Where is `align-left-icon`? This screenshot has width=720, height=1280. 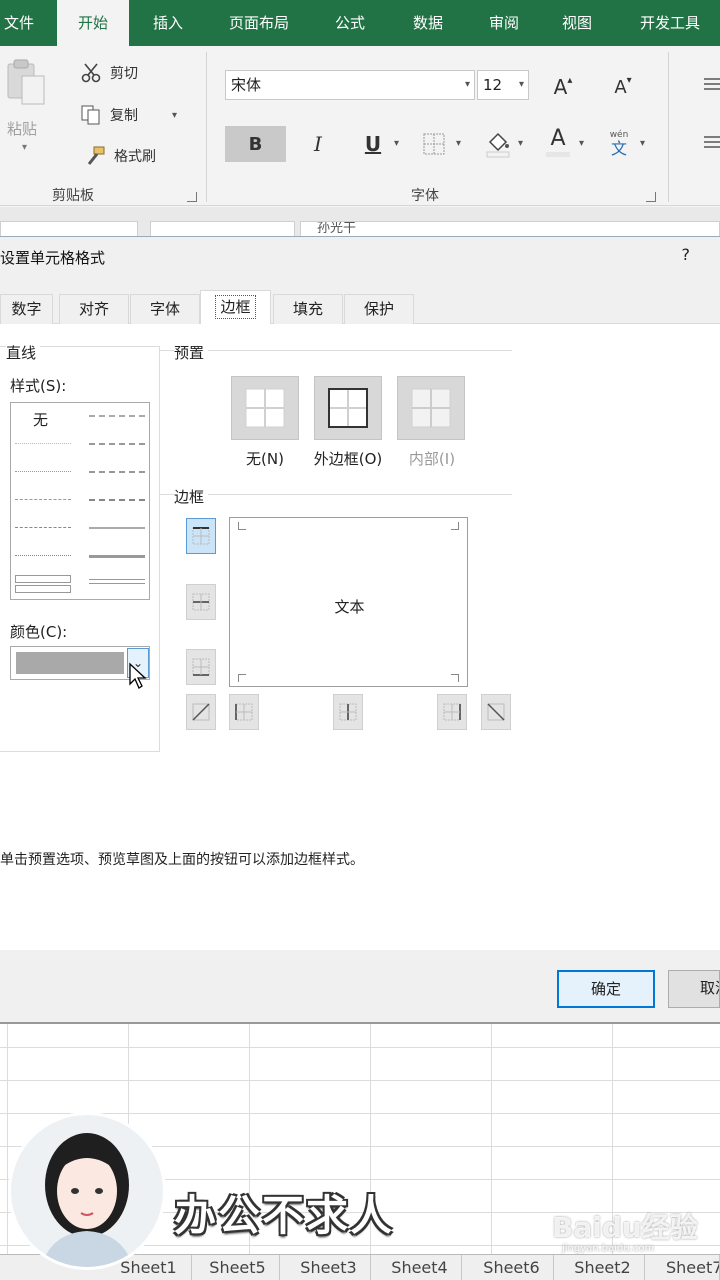 align-left-icon is located at coordinates (710, 143).